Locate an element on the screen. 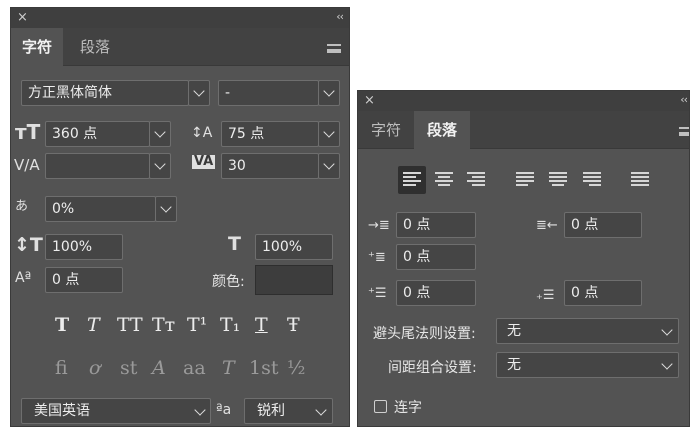 Image resolution: width=690 pixels, height=427 pixels. justify-all-button is located at coordinates (640, 180).